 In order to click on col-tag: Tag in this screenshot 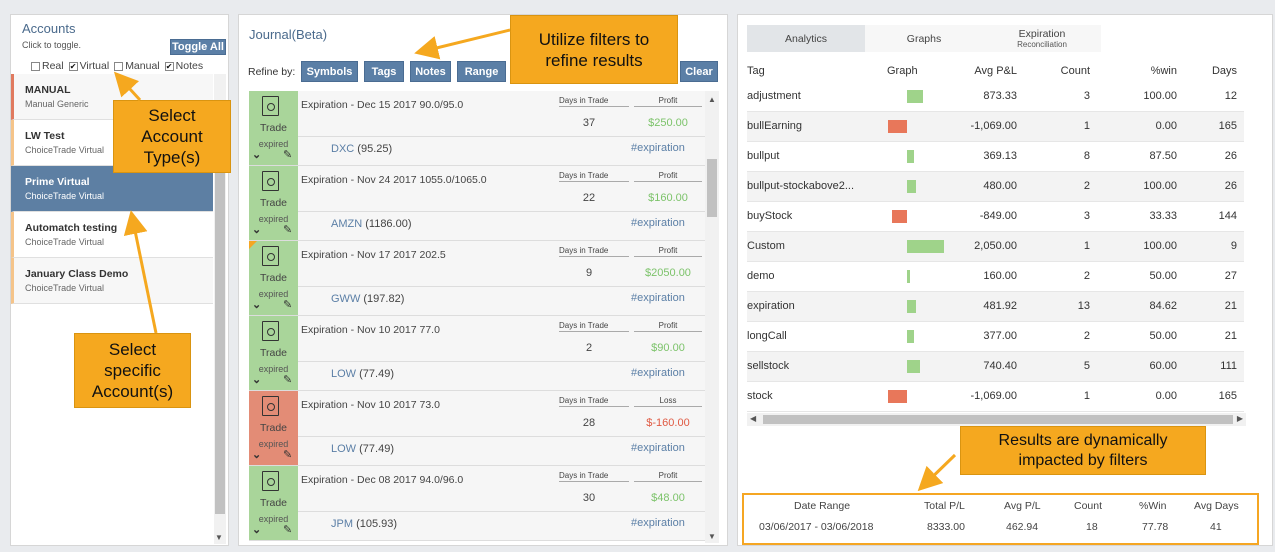, I will do `click(756, 71)`.